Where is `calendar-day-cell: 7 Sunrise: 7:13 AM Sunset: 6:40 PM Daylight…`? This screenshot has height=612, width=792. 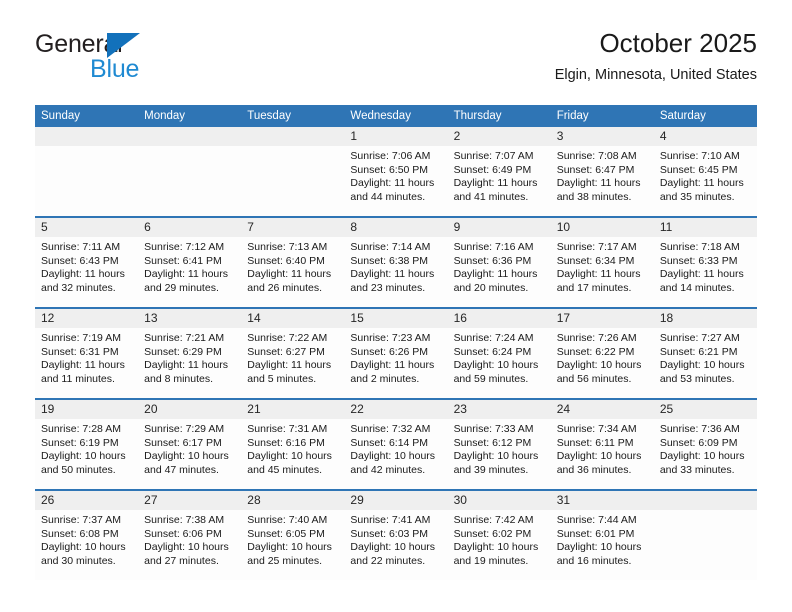
calendar-day-cell: 7 Sunrise: 7:13 AM Sunset: 6:40 PM Daylight… is located at coordinates (293, 262).